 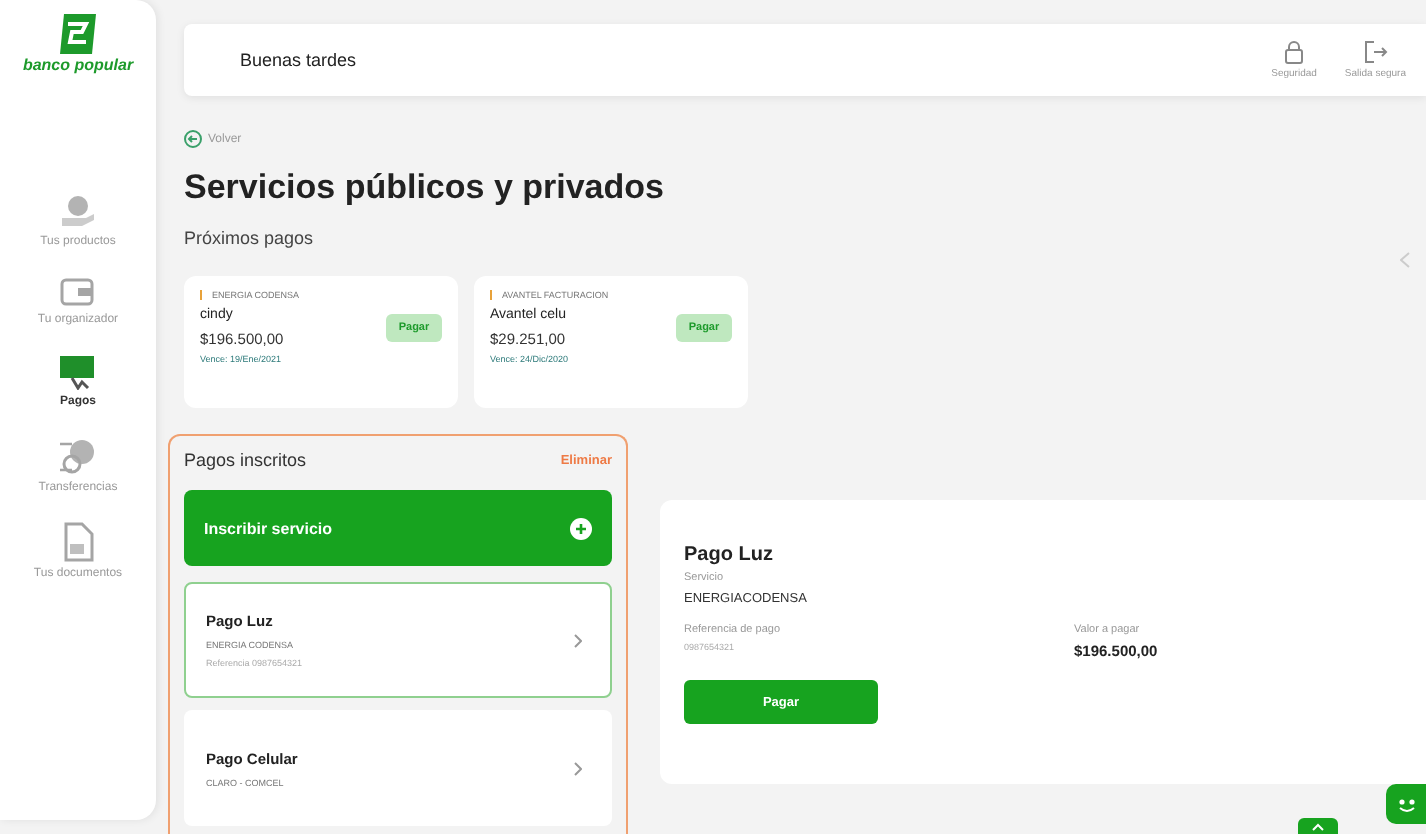 What do you see at coordinates (78, 34) in the screenshot?
I see `logo-icon` at bounding box center [78, 34].